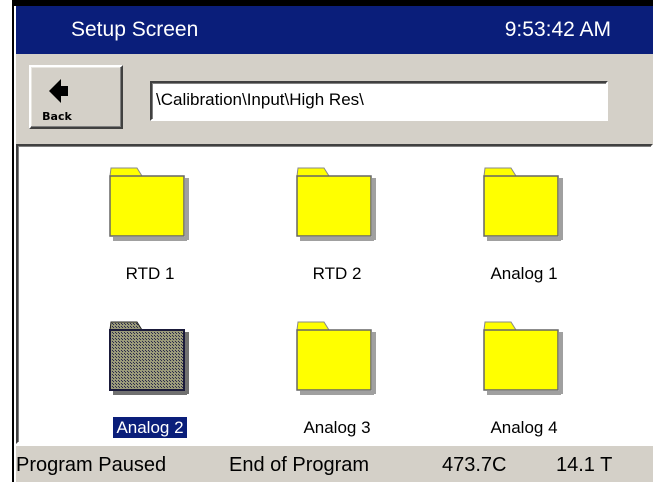 Image resolution: width=653 pixels, height=482 pixels. What do you see at coordinates (76, 97) in the screenshot?
I see `back-button: Back` at bounding box center [76, 97].